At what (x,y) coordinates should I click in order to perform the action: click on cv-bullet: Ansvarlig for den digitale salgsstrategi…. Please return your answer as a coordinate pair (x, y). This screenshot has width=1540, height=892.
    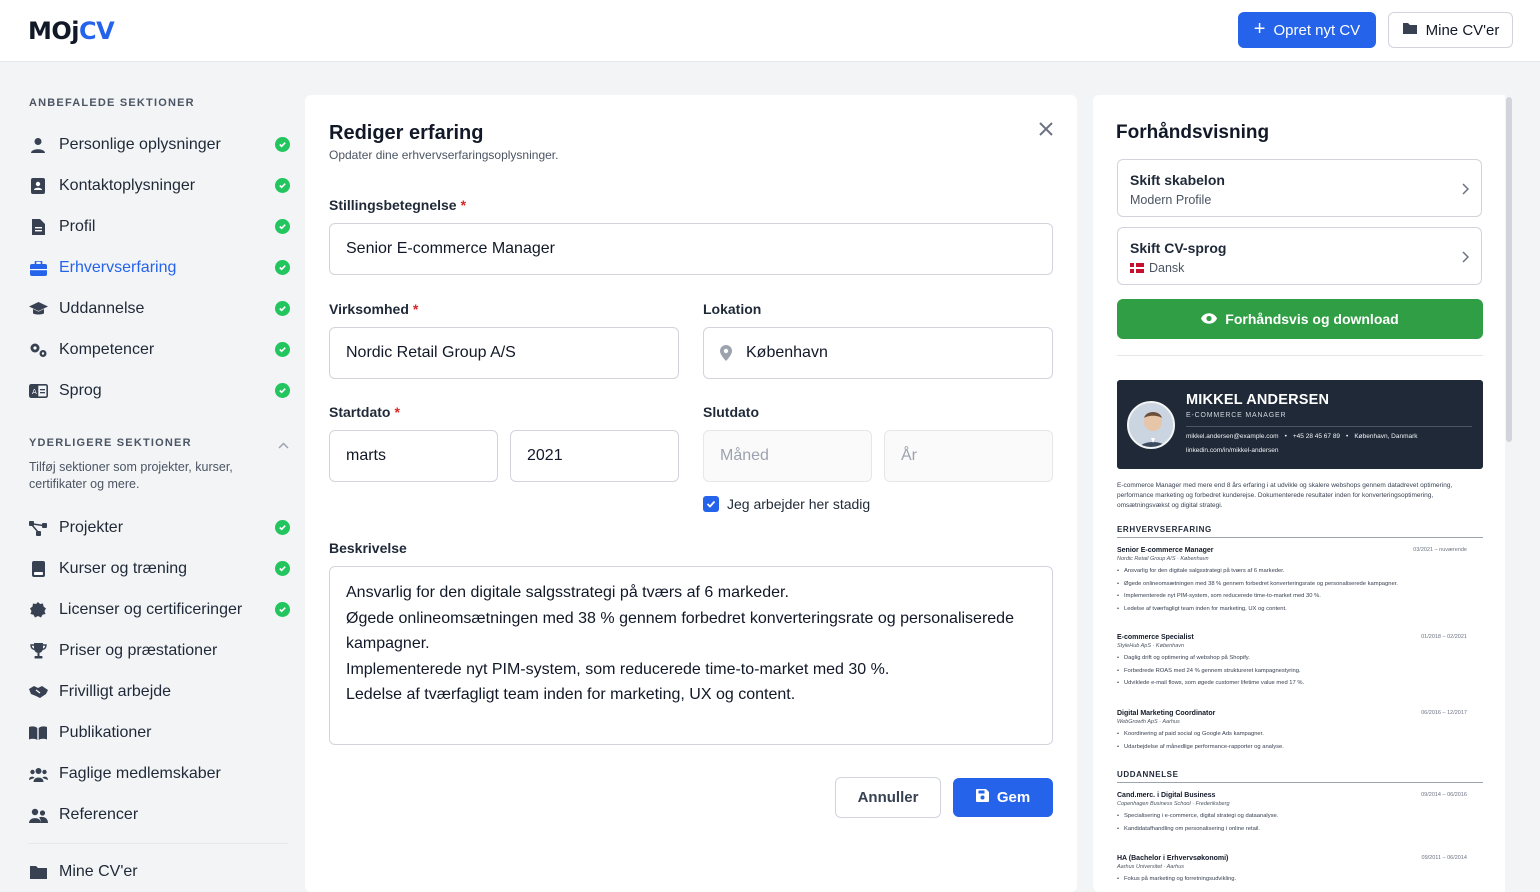
    Looking at the image, I should click on (1300, 571).